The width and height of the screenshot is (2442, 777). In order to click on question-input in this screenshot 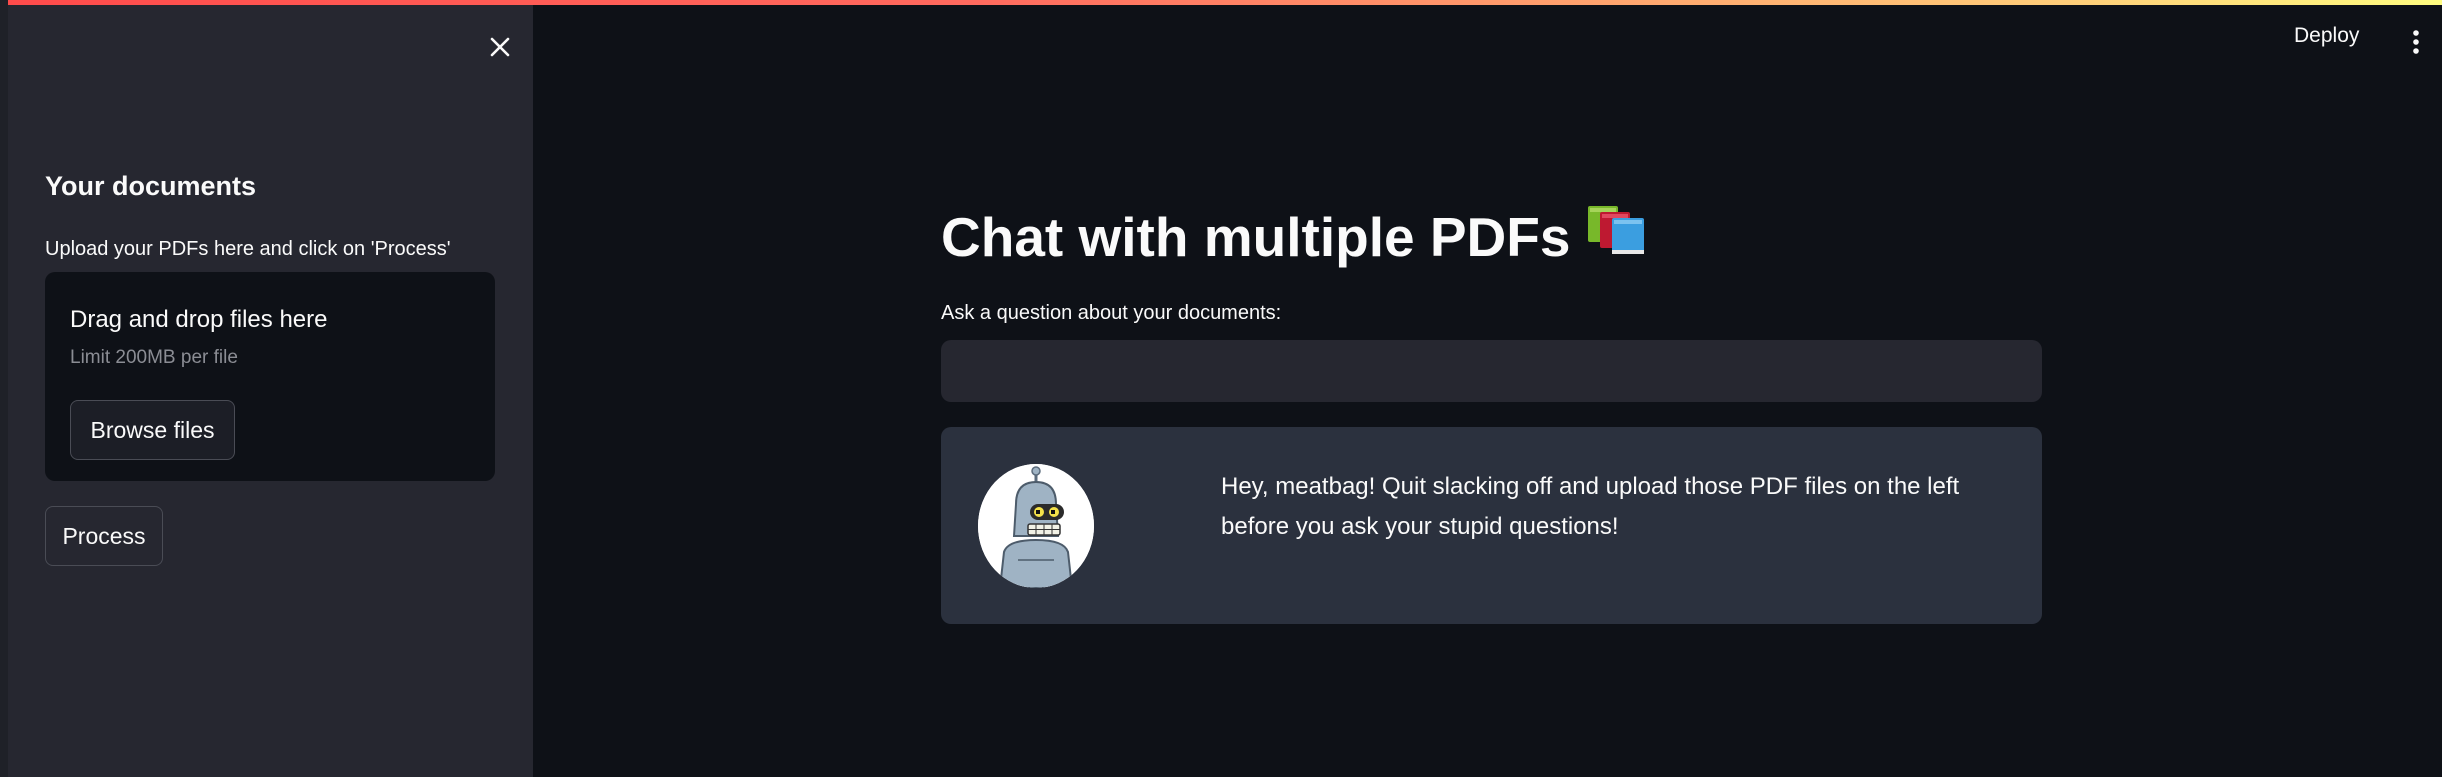, I will do `click(1491, 371)`.